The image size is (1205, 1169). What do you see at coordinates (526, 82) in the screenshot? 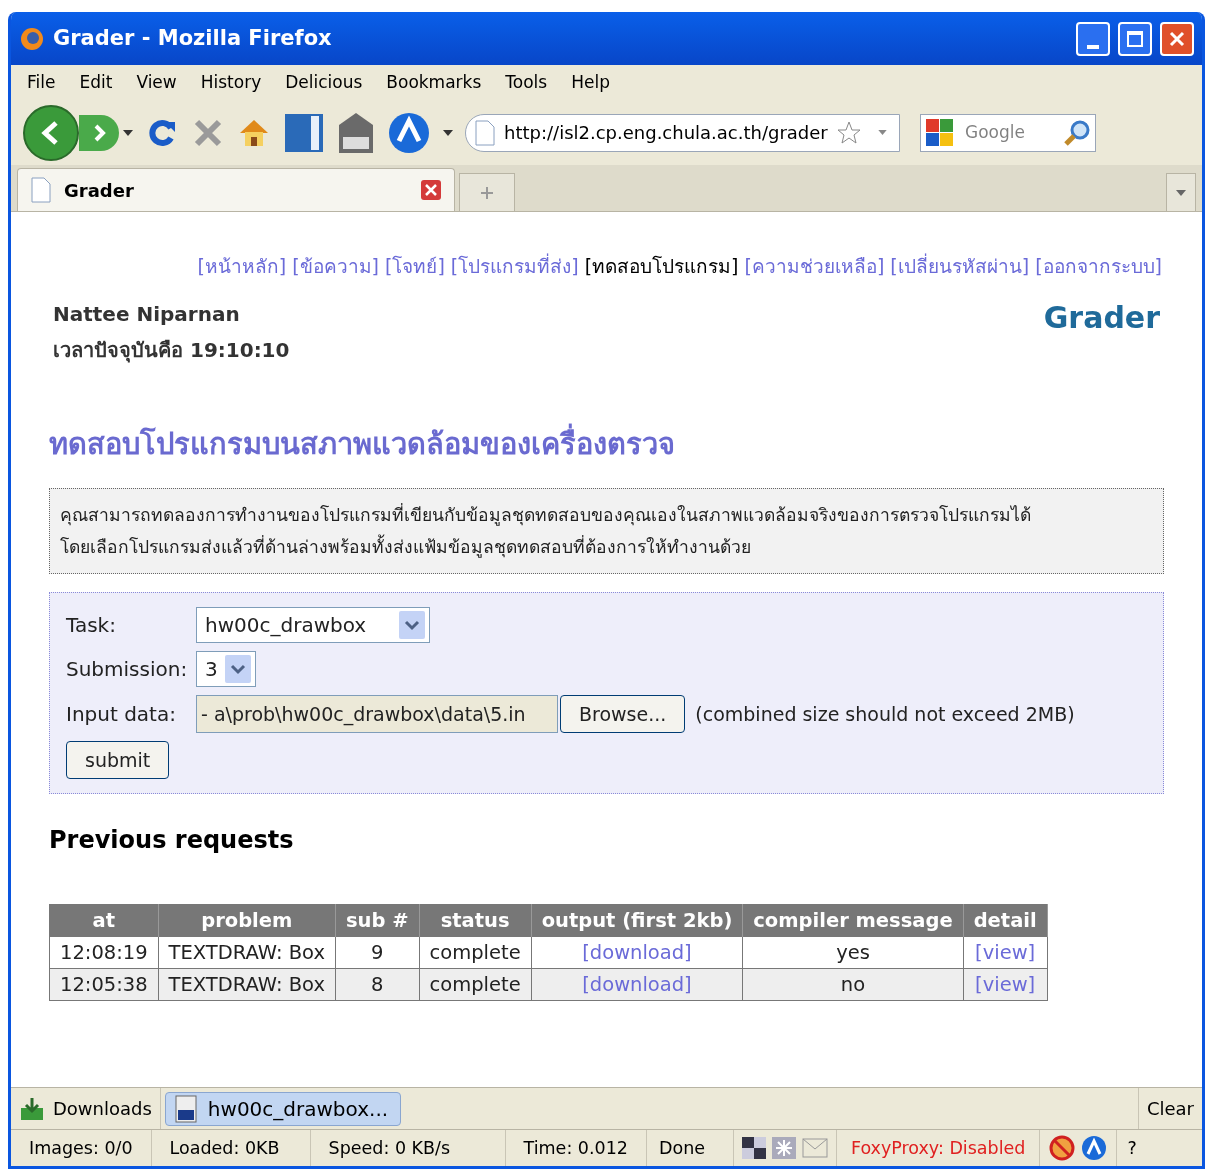
I see `menu-item: Tools` at bounding box center [526, 82].